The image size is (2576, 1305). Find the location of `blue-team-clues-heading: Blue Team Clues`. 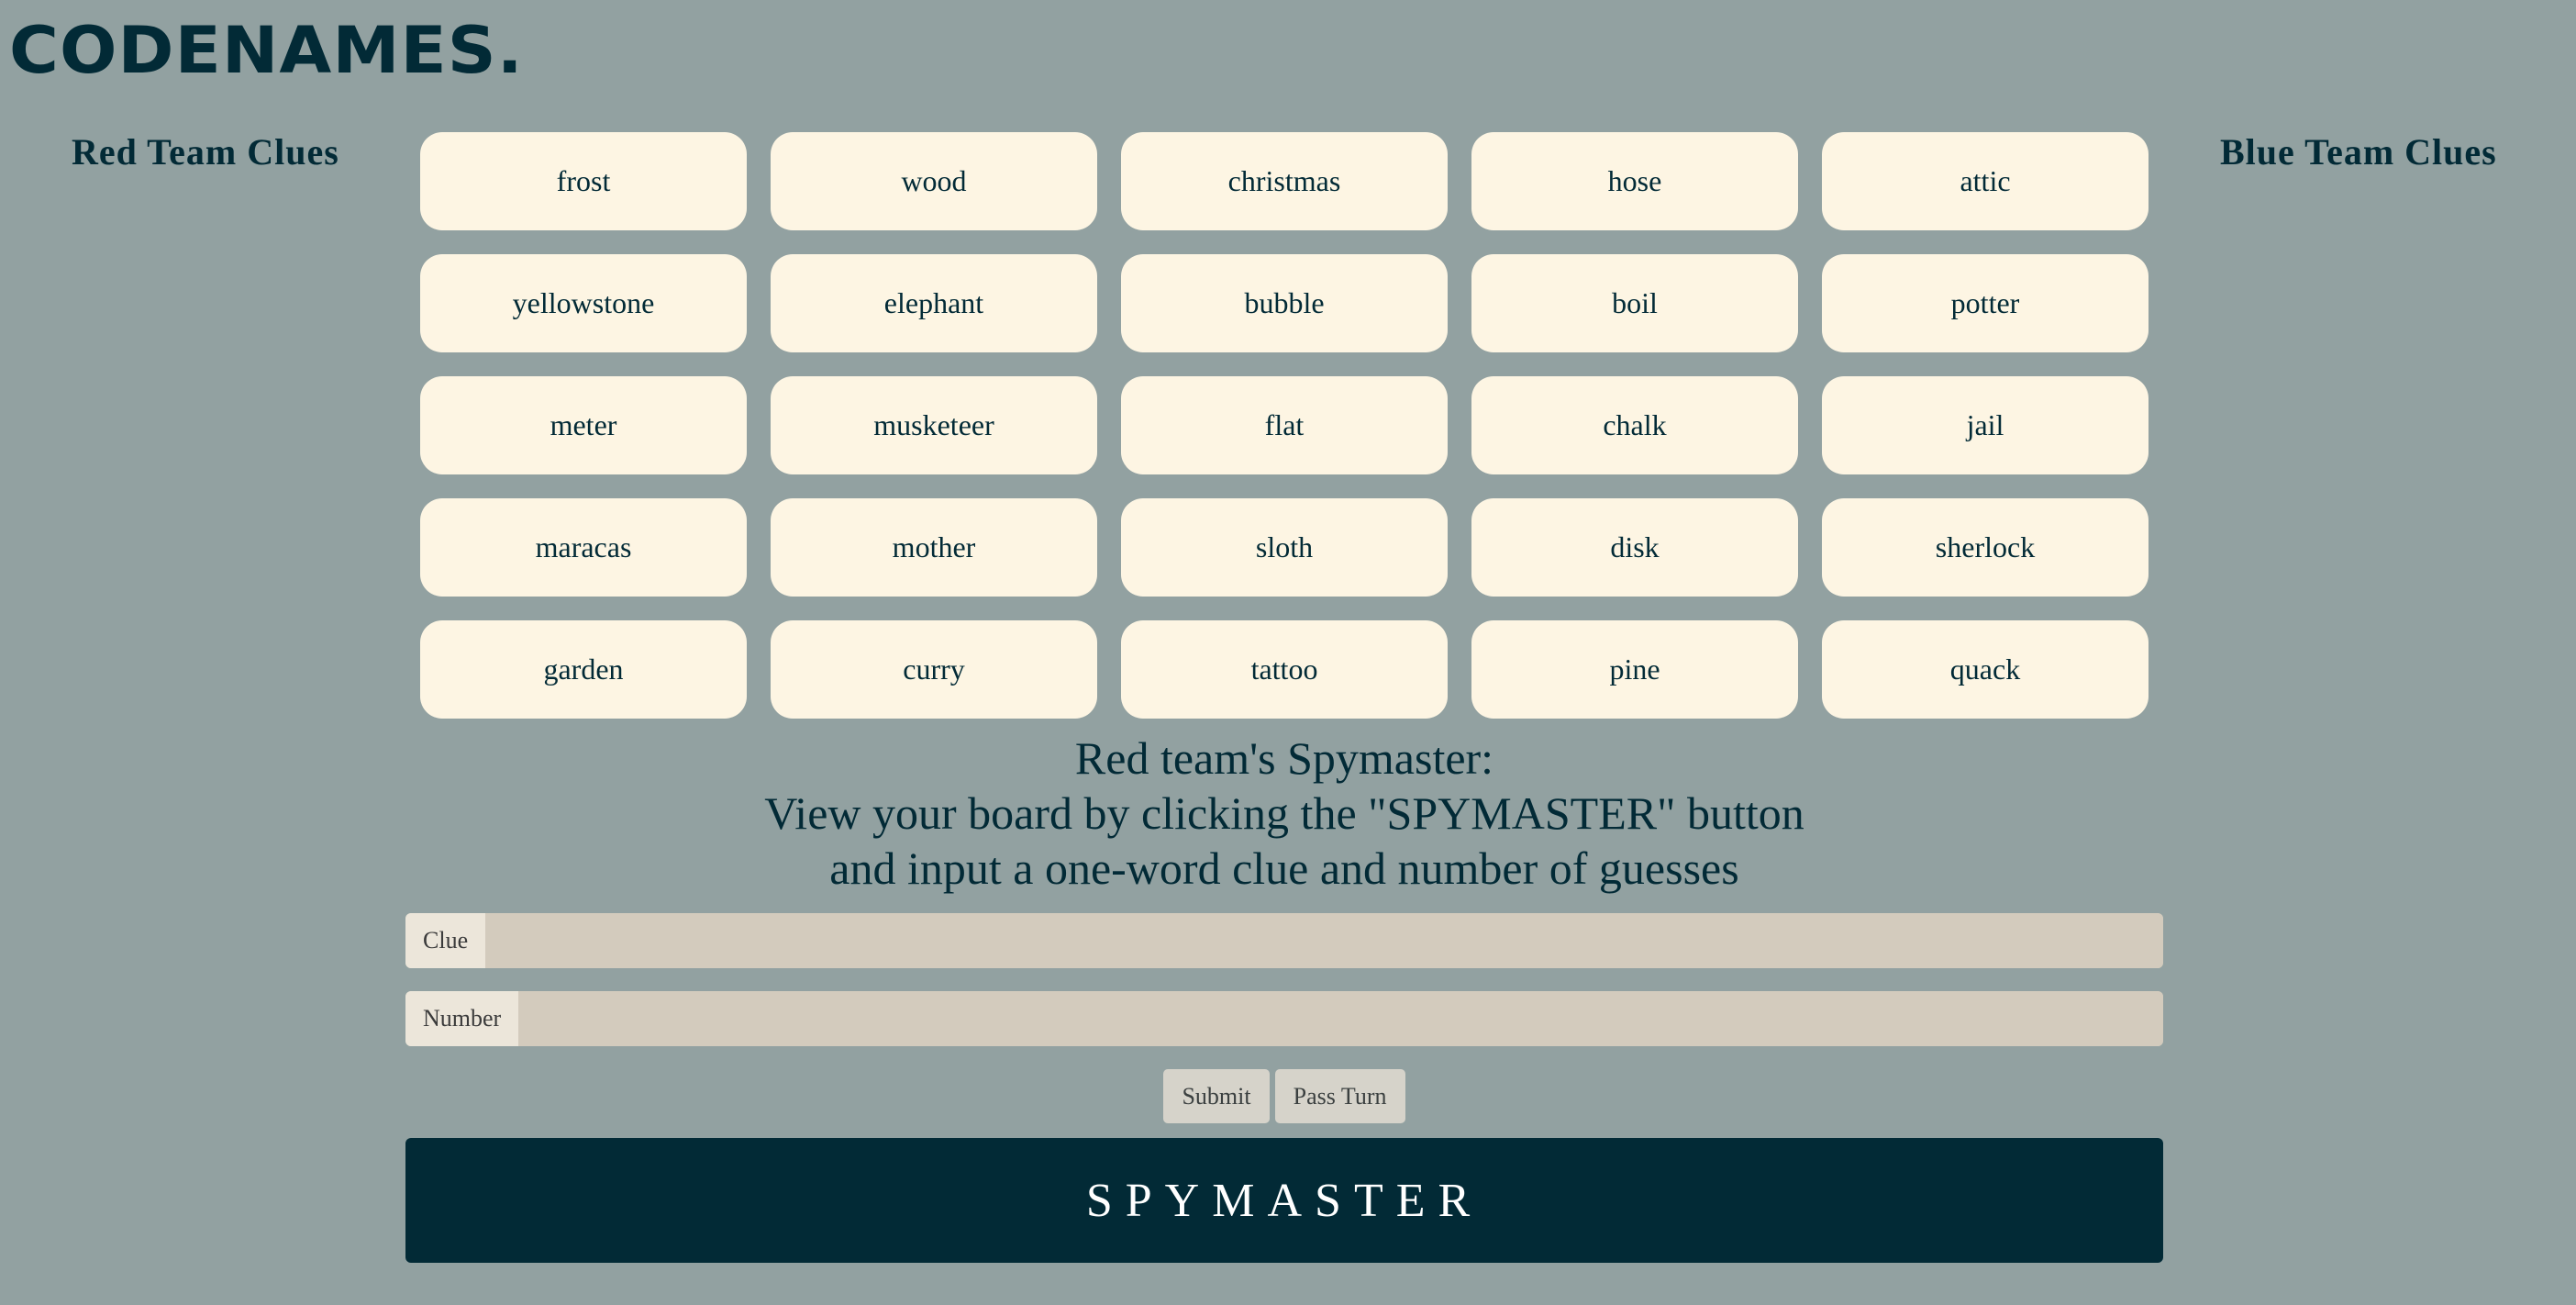

blue-team-clues-heading: Blue Team Clues is located at coordinates (2358, 152).